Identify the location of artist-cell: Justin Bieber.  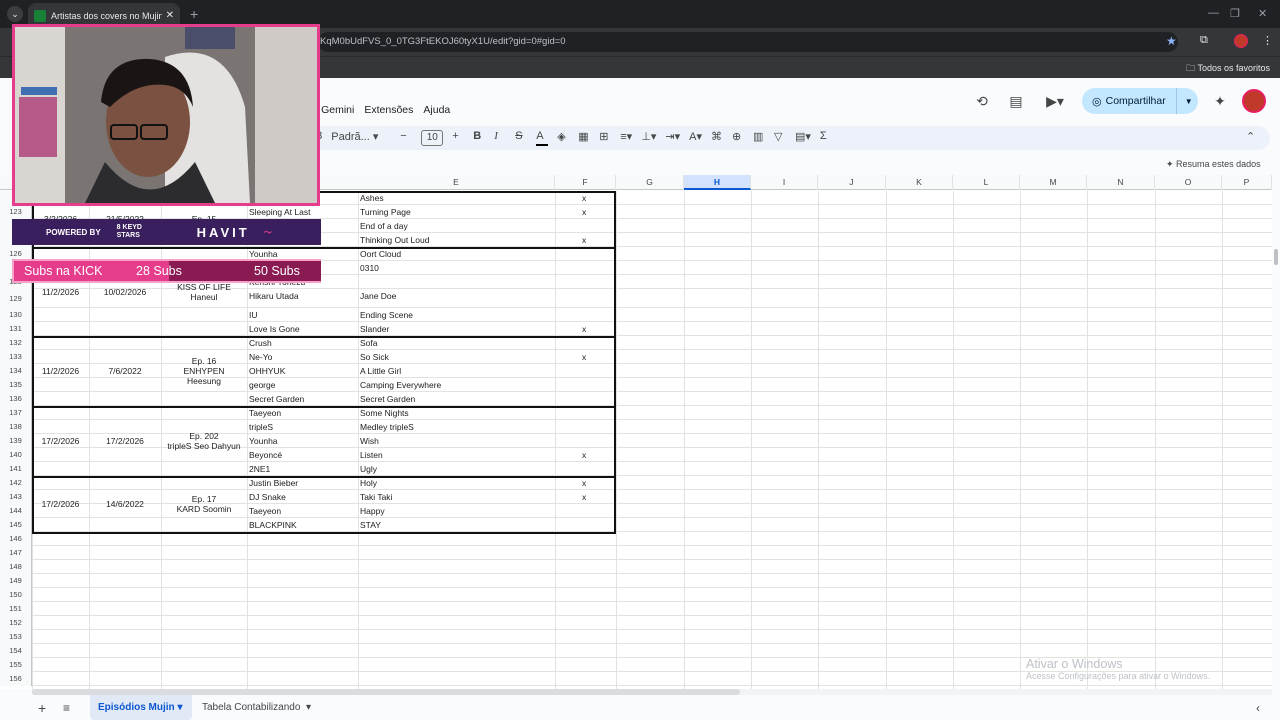
(273, 483).